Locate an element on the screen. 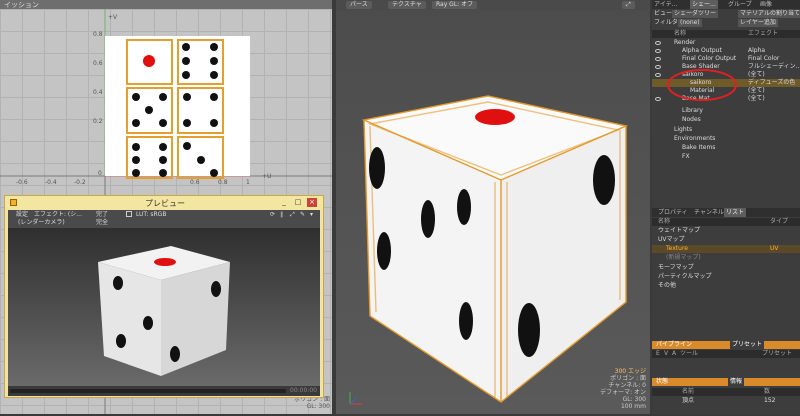 The height and width of the screenshot is (416, 800). x-tick: 0.8 is located at coordinates (223, 182).